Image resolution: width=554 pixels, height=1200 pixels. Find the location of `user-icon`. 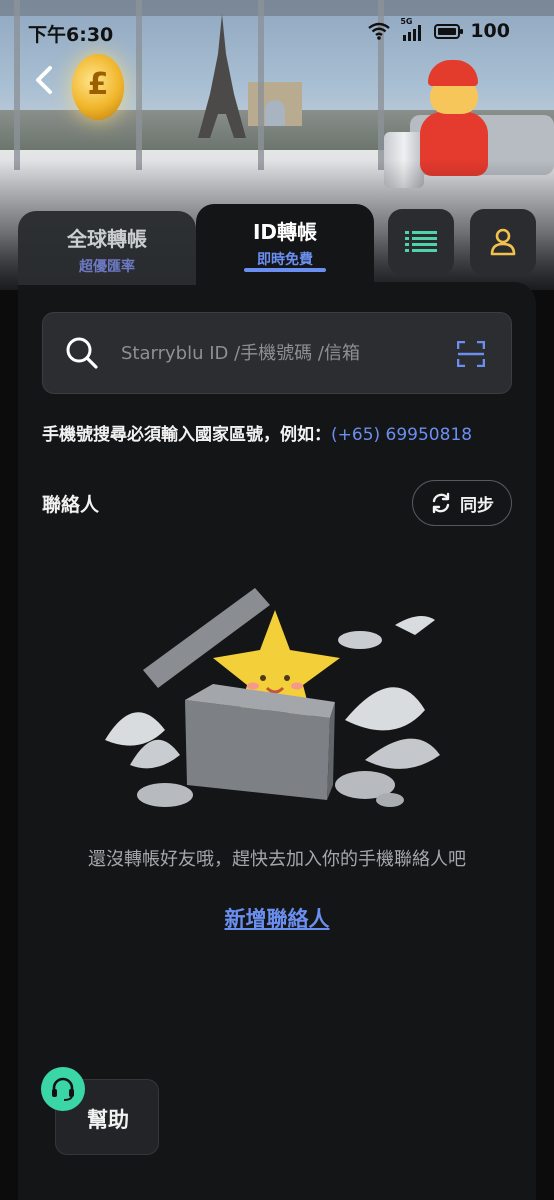

user-icon is located at coordinates (503, 242).